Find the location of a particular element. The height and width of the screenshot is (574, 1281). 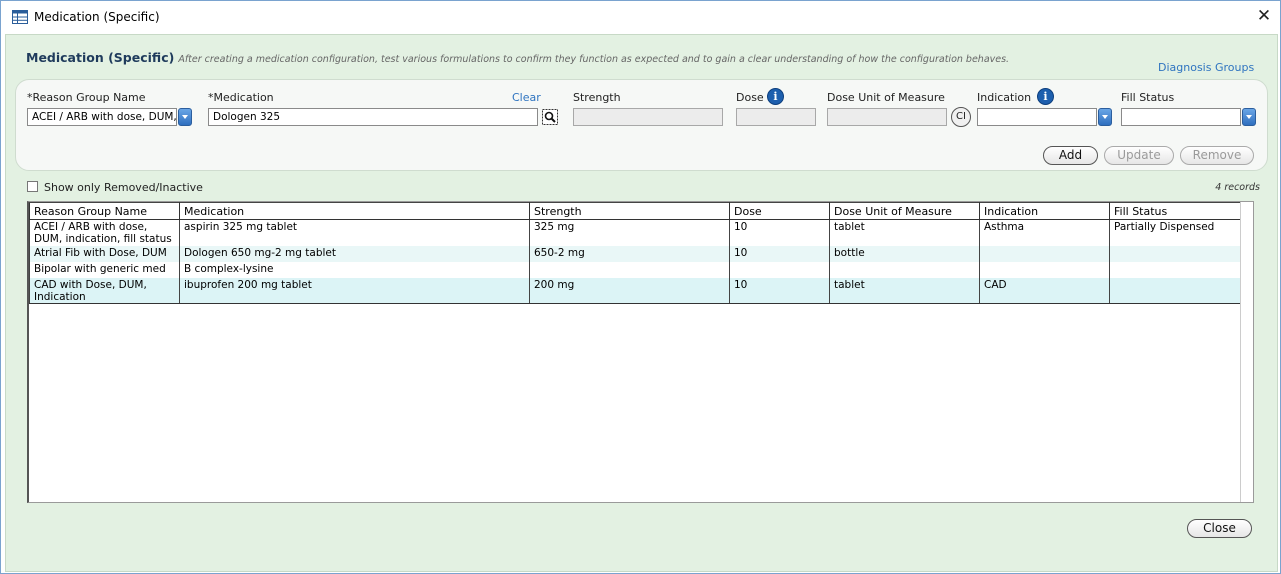

table-cell: CAD with Dose, DUM, Indication is located at coordinates (104, 290).